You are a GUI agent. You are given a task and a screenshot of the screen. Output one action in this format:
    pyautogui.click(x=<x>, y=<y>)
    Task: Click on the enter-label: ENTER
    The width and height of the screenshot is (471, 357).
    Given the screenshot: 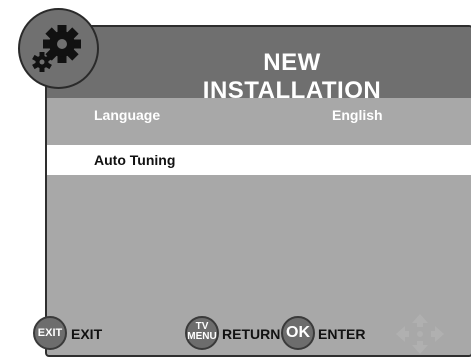 What is the action you would take?
    pyautogui.click(x=342, y=334)
    